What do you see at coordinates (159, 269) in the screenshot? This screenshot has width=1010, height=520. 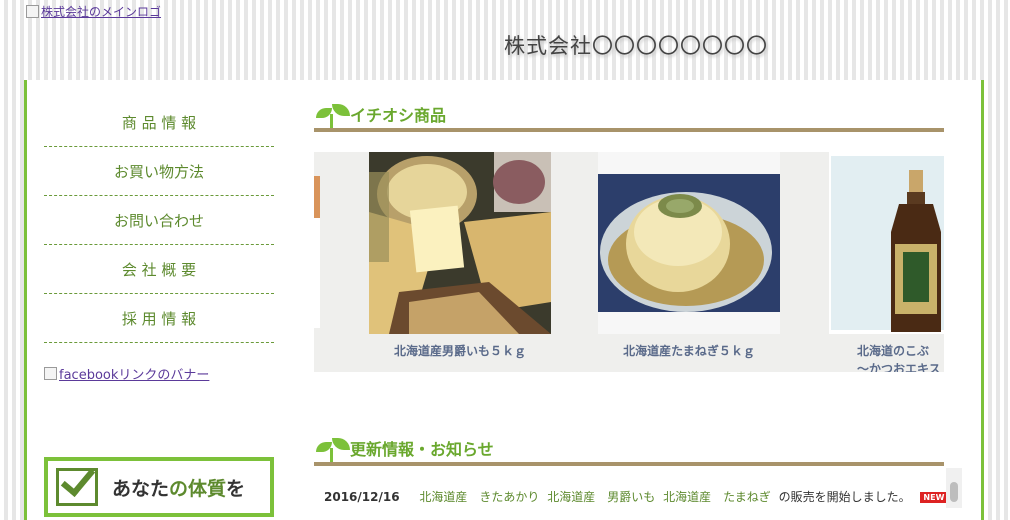 I see `nav-item-company: 会 社 概 要` at bounding box center [159, 269].